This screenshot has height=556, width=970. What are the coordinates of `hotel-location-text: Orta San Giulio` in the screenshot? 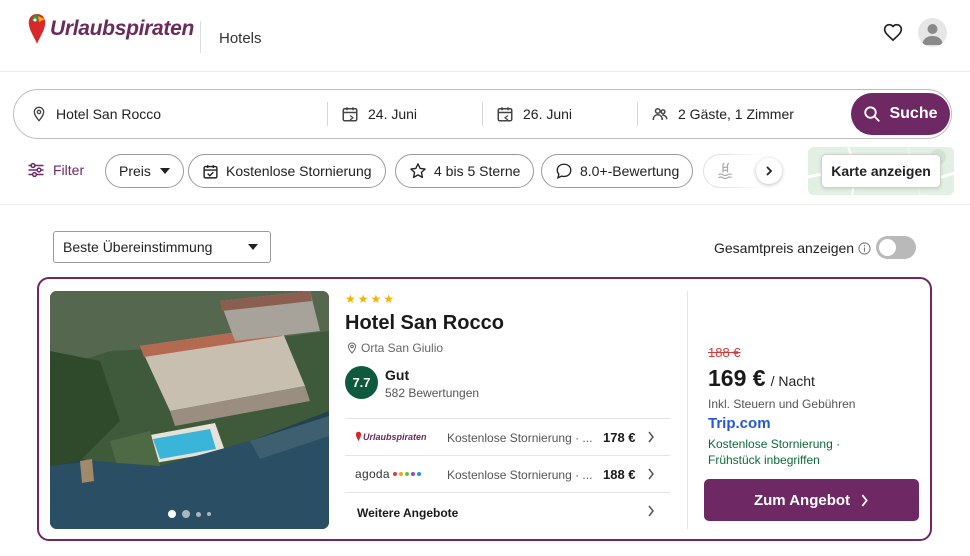 It's located at (402, 348).